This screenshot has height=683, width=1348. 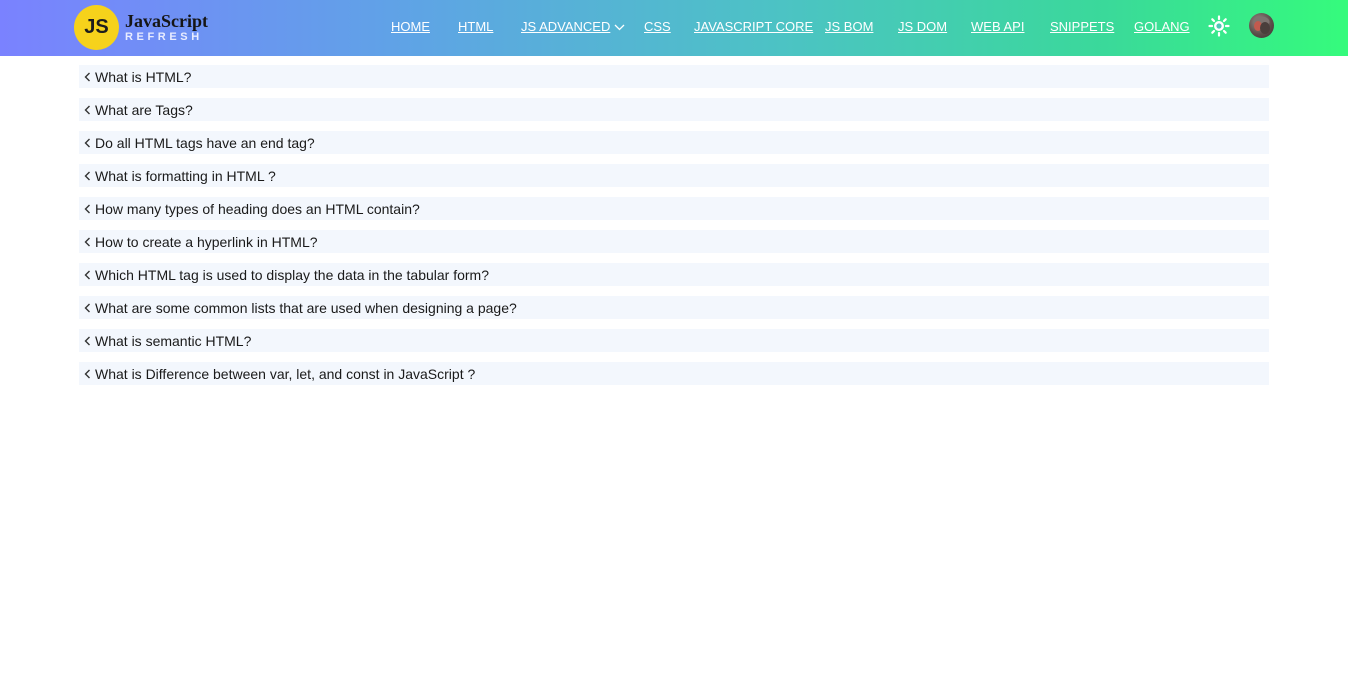 What do you see at coordinates (849, 26) in the screenshot?
I see `nav-js-bom: JS BOM` at bounding box center [849, 26].